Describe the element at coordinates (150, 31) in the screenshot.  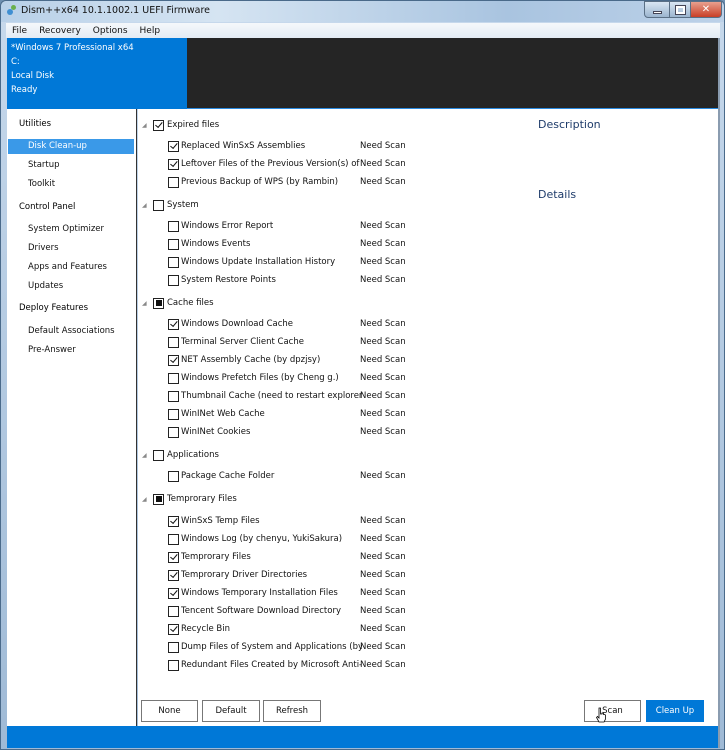
I see `menu-help: Help` at that location.